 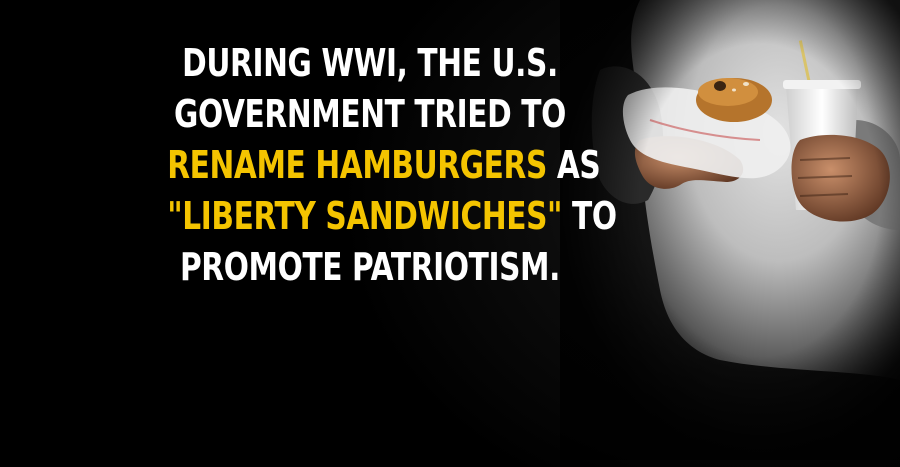 I want to click on headline-line-1: DURING WWI, THE U.S., so click(x=370, y=63).